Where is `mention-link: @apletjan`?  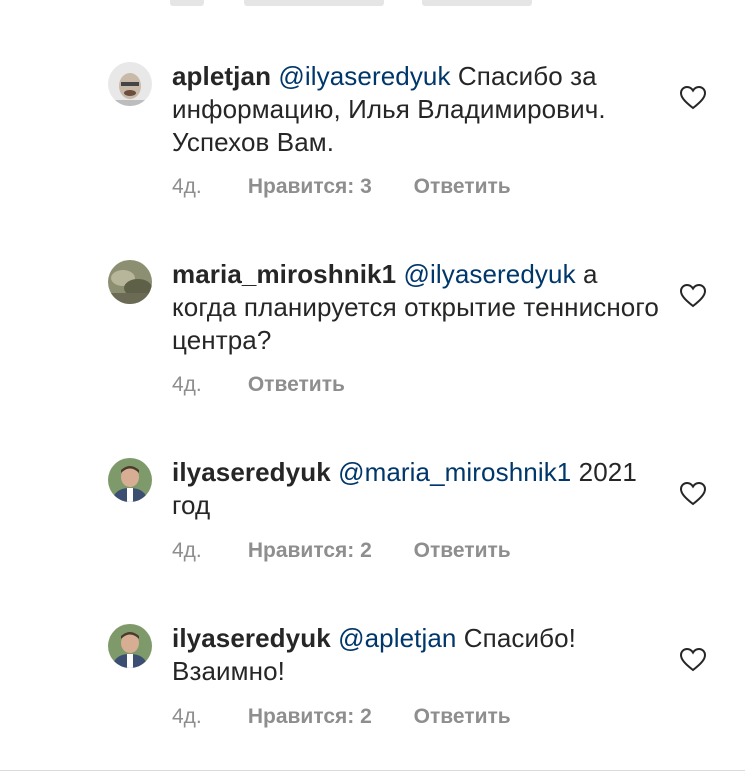
mention-link: @apletjan is located at coordinates (397, 638).